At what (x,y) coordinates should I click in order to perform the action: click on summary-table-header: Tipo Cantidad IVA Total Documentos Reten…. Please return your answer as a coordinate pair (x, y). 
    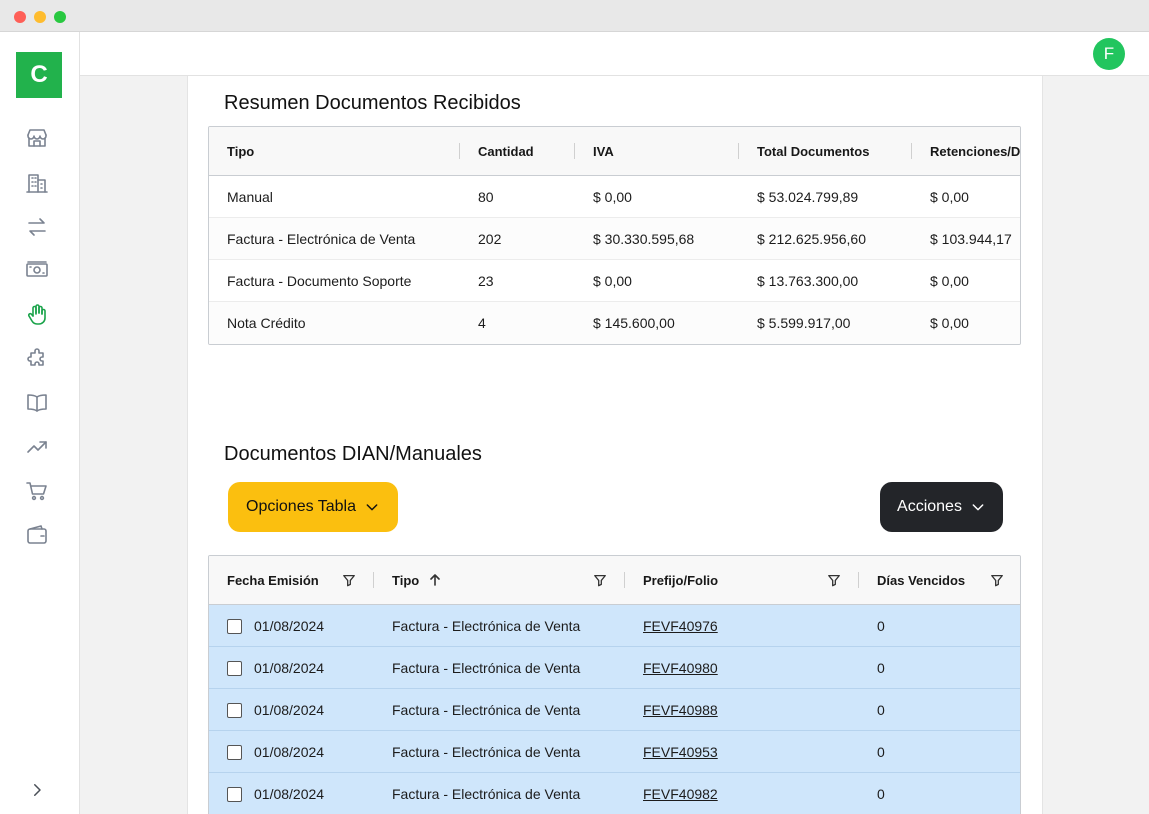
    Looking at the image, I should click on (614, 151).